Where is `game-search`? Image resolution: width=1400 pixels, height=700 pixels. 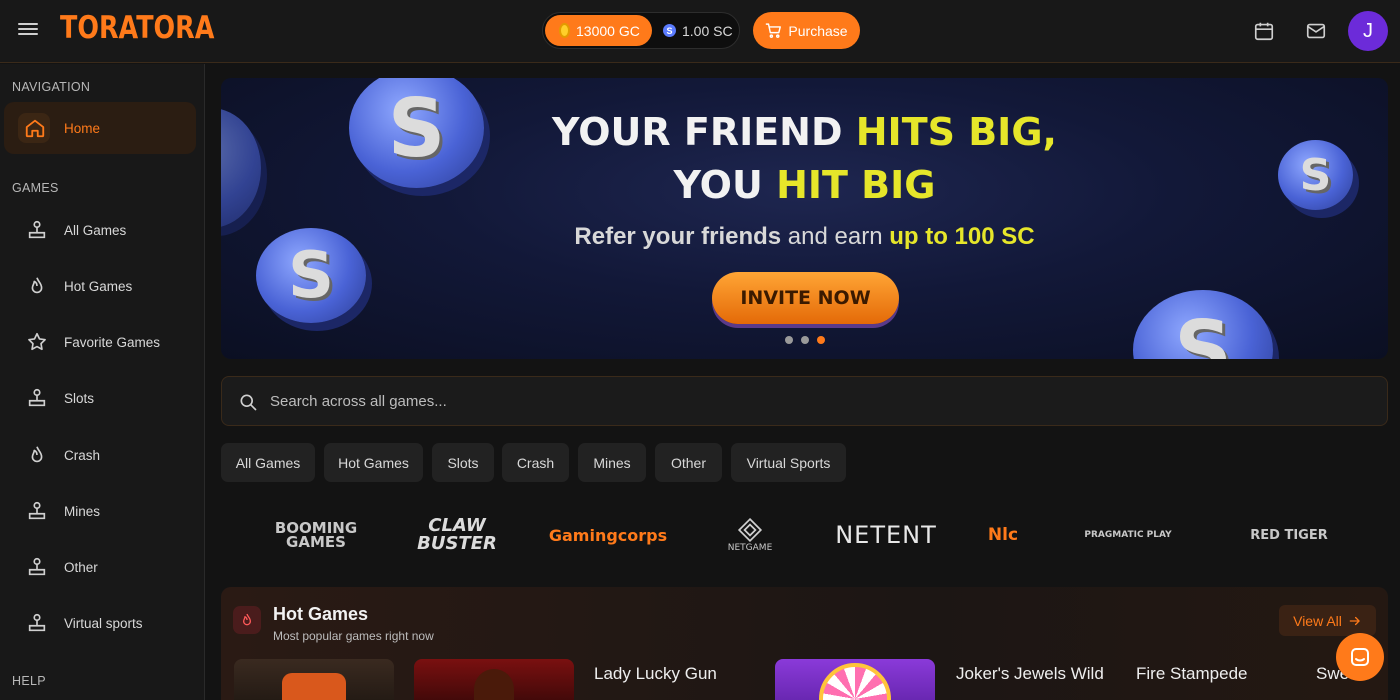 game-search is located at coordinates (804, 401).